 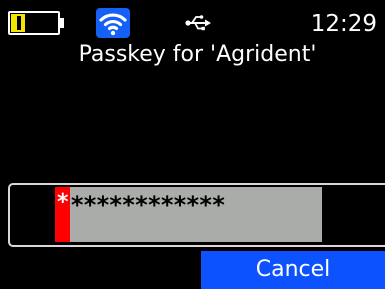 I want to click on battery-tip, so click(x=62, y=23).